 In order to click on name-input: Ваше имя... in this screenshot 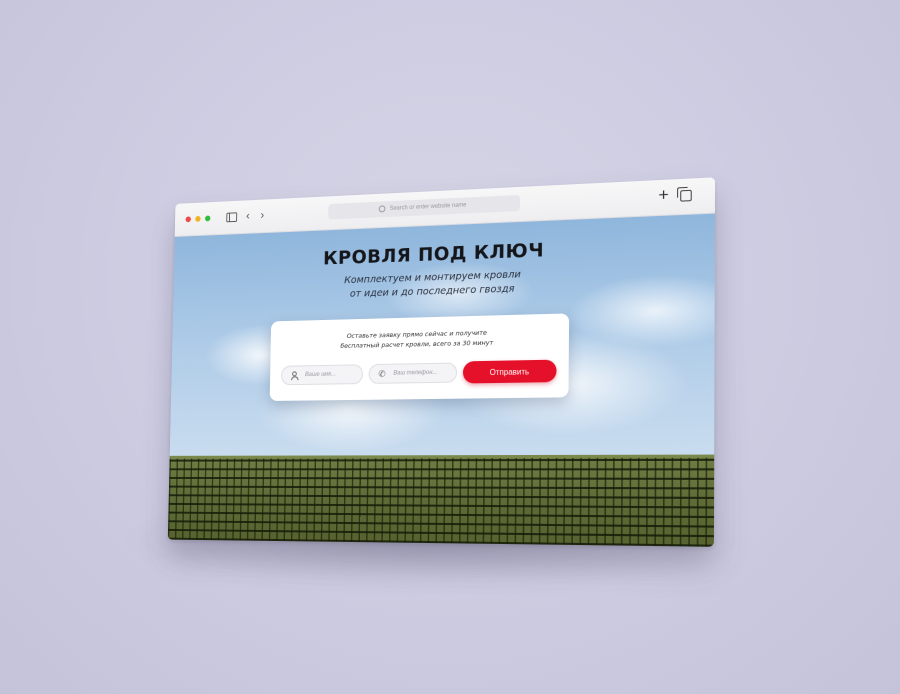, I will do `click(322, 375)`.